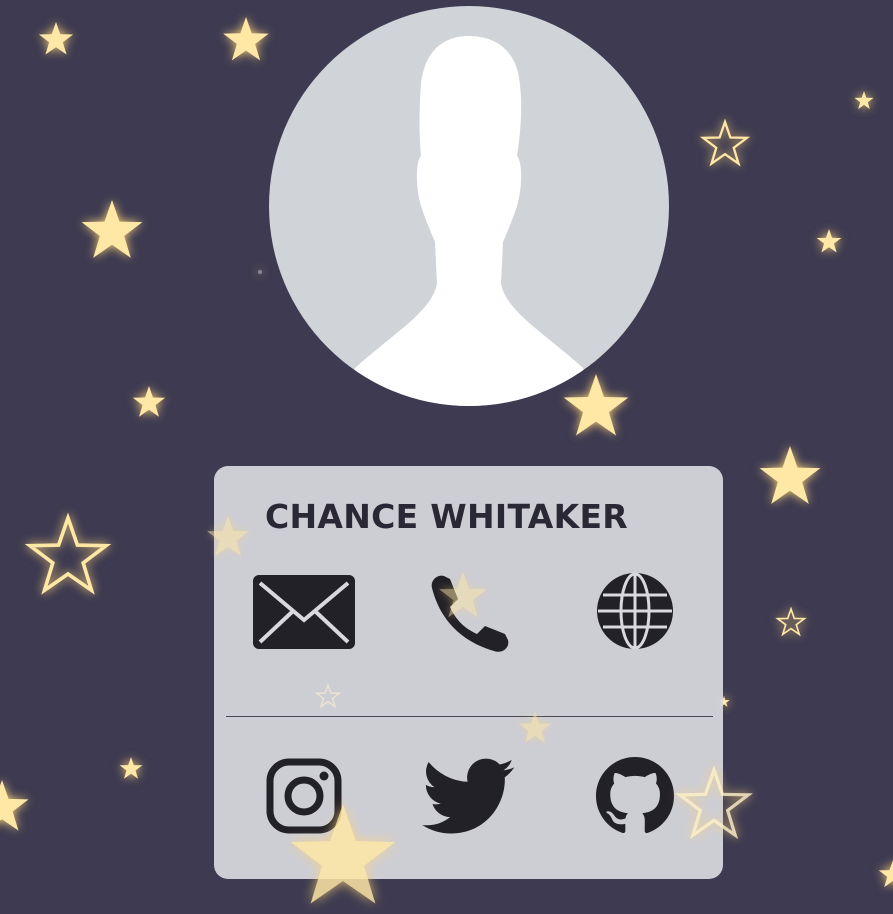 Image resolution: width=893 pixels, height=914 pixels. Describe the element at coordinates (635, 796) in the screenshot. I see `github-icon` at that location.